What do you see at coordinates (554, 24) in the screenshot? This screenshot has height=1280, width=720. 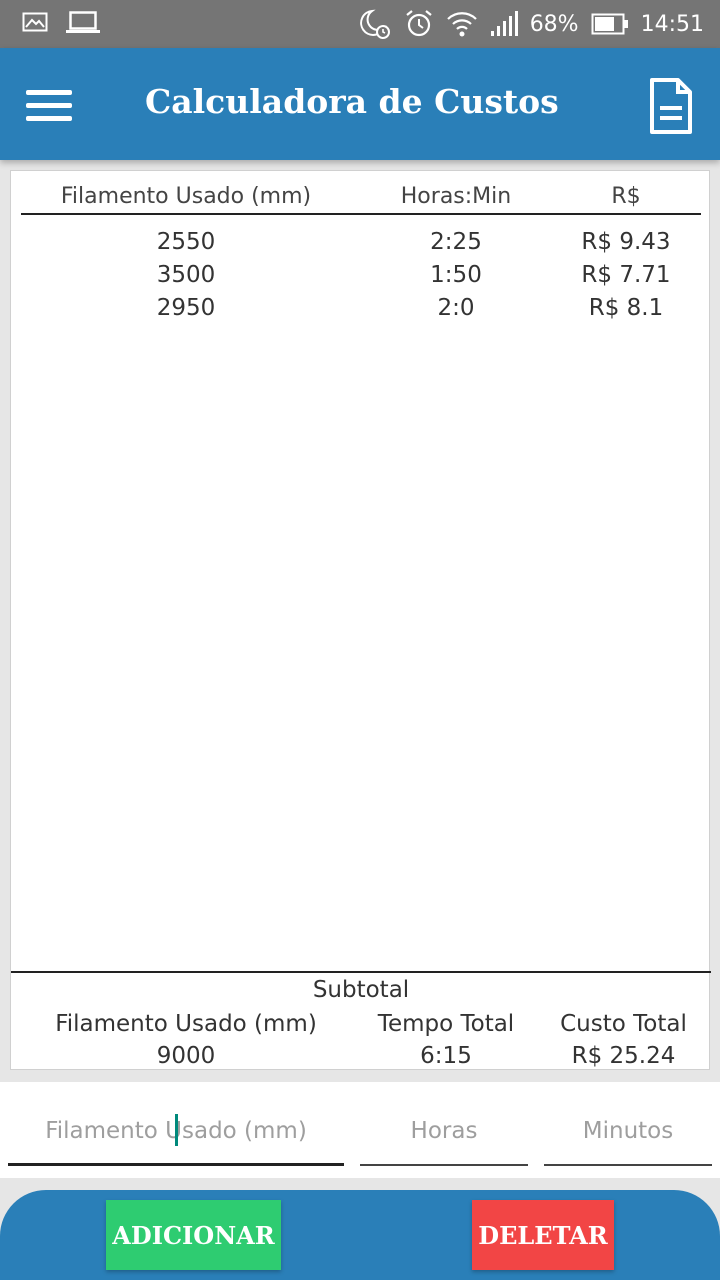 I see `battery-percent: 68%` at bounding box center [554, 24].